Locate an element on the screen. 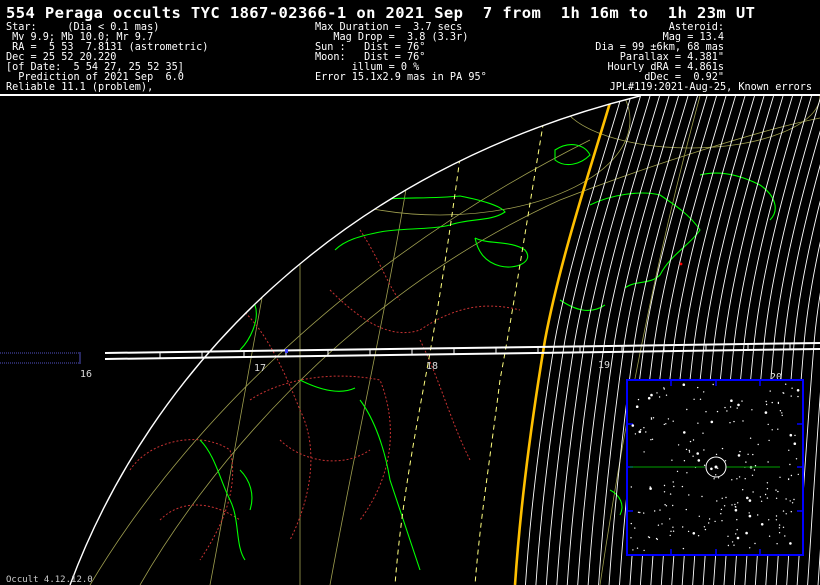 This screenshot has height=585, width=820. error-limit-line is located at coordinates (511, 340).